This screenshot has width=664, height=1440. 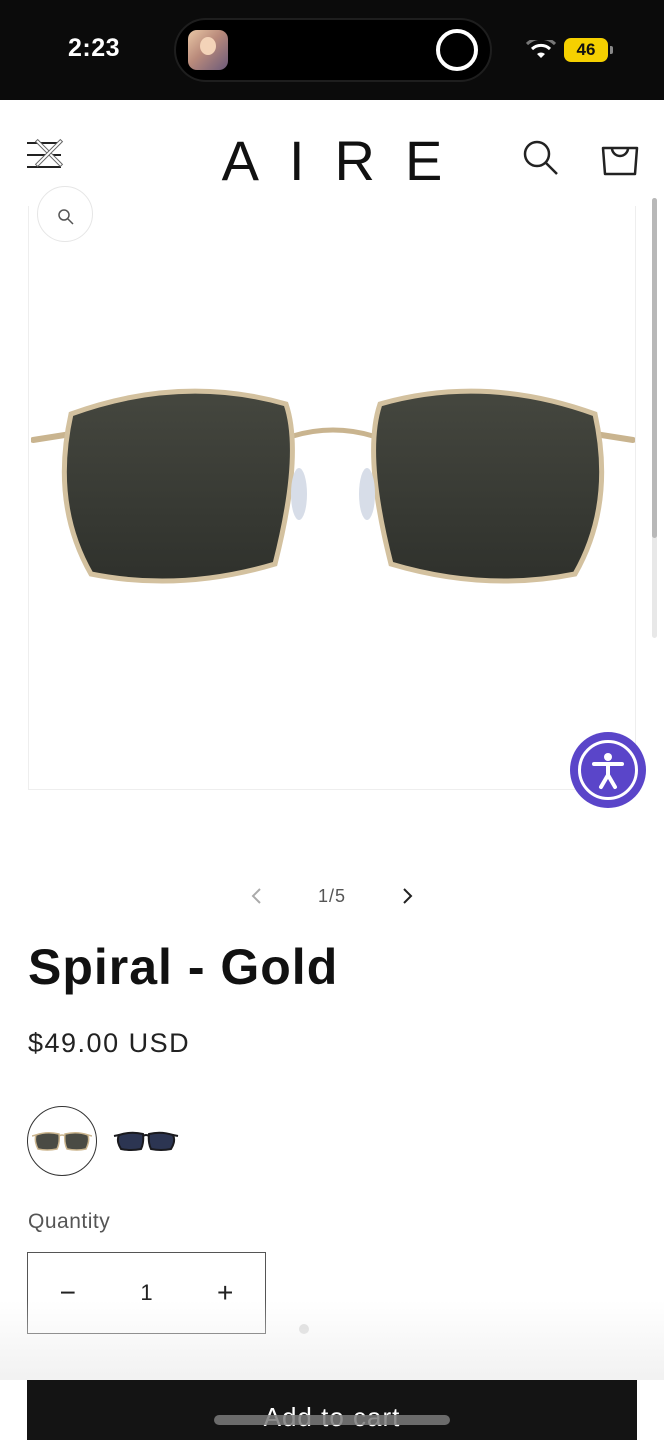 I want to click on swatch-black-blue-image, so click(x=146, y=1141).